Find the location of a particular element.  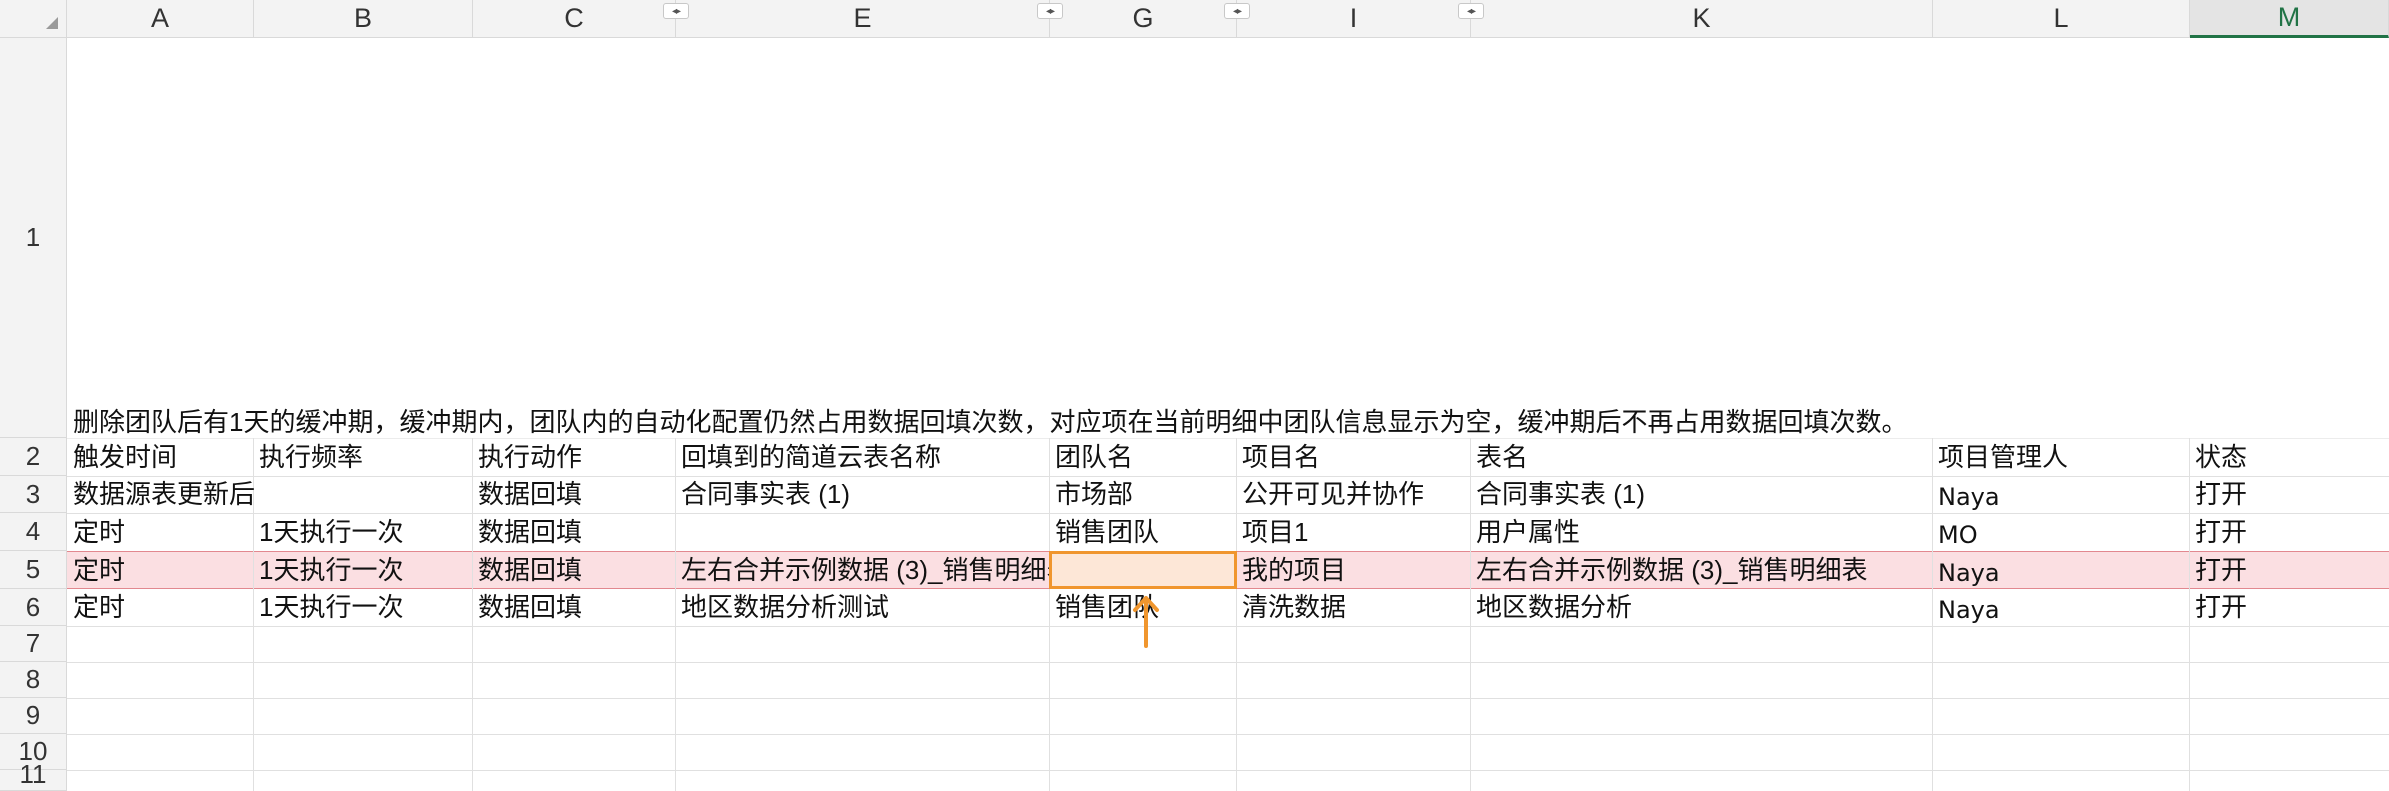

header-status: 状态 is located at coordinates (2289, 457).